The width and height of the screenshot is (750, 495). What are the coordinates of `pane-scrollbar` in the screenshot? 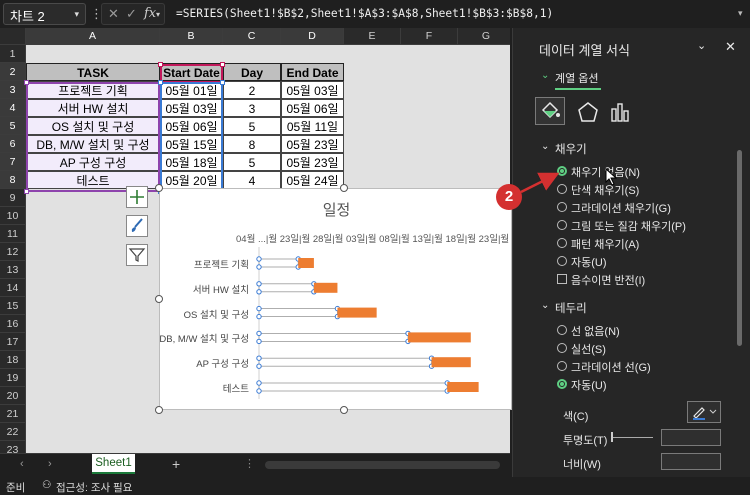 It's located at (739, 248).